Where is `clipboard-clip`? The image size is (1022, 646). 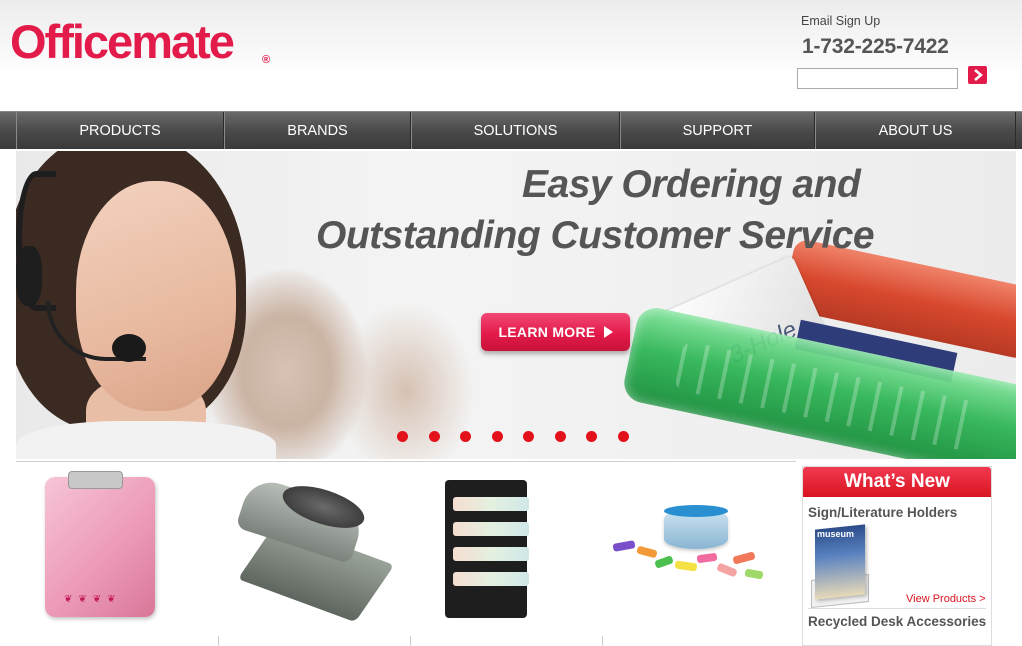 clipboard-clip is located at coordinates (95, 480).